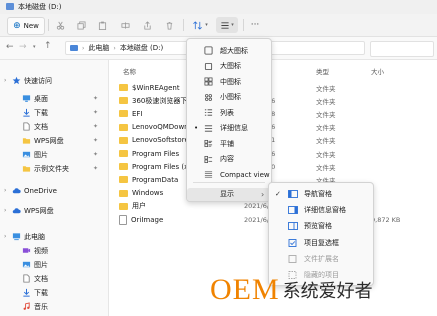  Describe the element at coordinates (81, 25) in the screenshot. I see `copy-button` at that location.